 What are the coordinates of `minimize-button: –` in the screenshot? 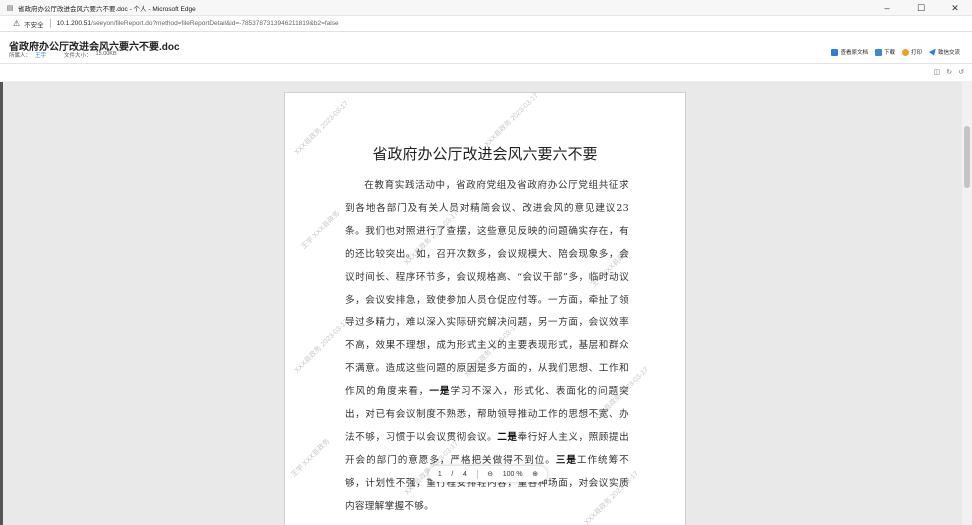 It's located at (887, 8).